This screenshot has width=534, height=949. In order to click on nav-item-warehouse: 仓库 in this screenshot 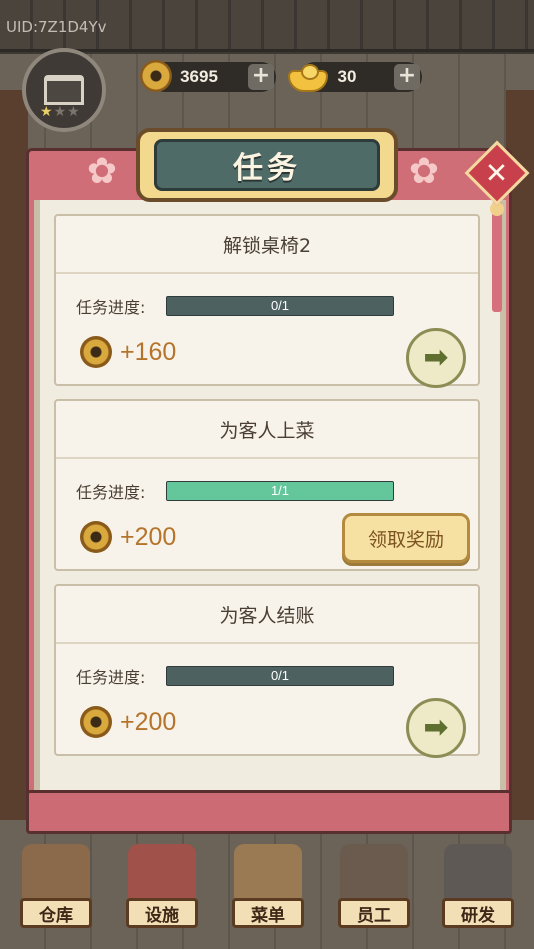, I will do `click(56, 892)`.